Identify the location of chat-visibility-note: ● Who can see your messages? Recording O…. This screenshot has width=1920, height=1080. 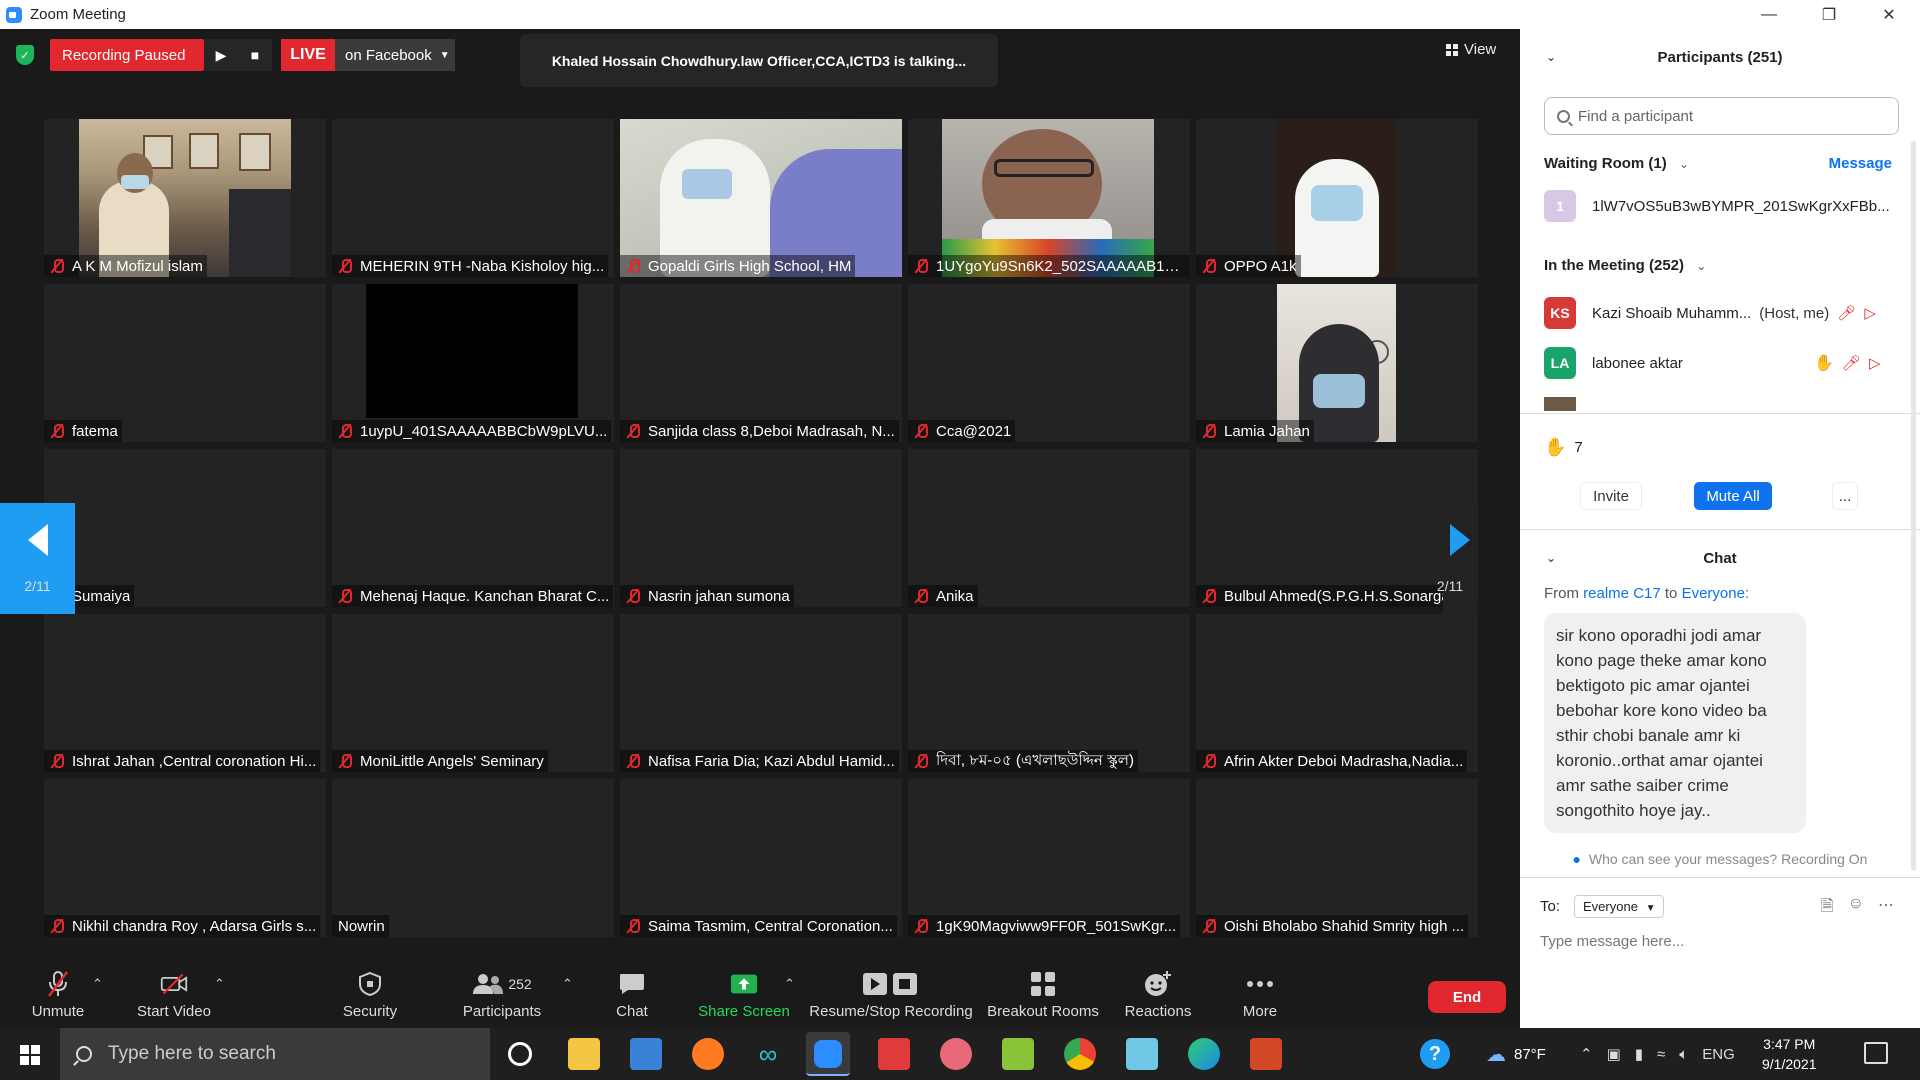
(1720, 859).